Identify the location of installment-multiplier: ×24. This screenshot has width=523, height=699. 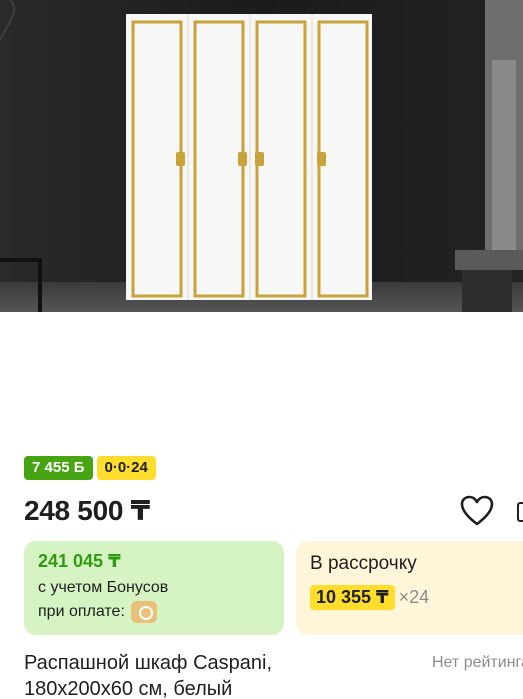
(414, 597).